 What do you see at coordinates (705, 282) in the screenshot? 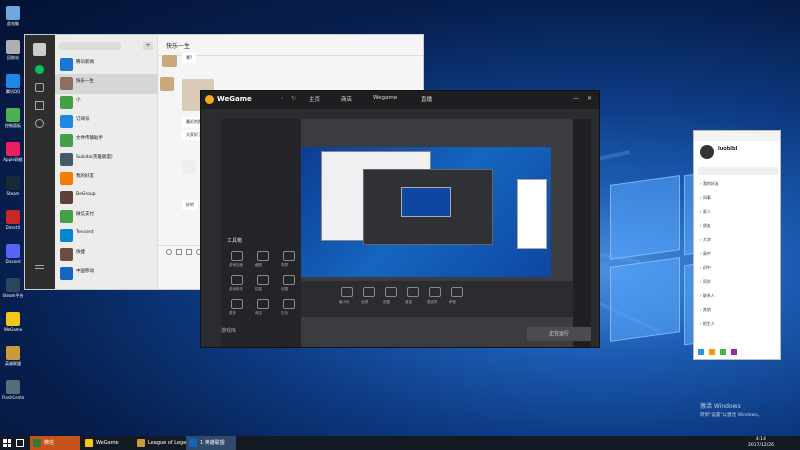
I see `contact-group: › 同学` at bounding box center [705, 282].